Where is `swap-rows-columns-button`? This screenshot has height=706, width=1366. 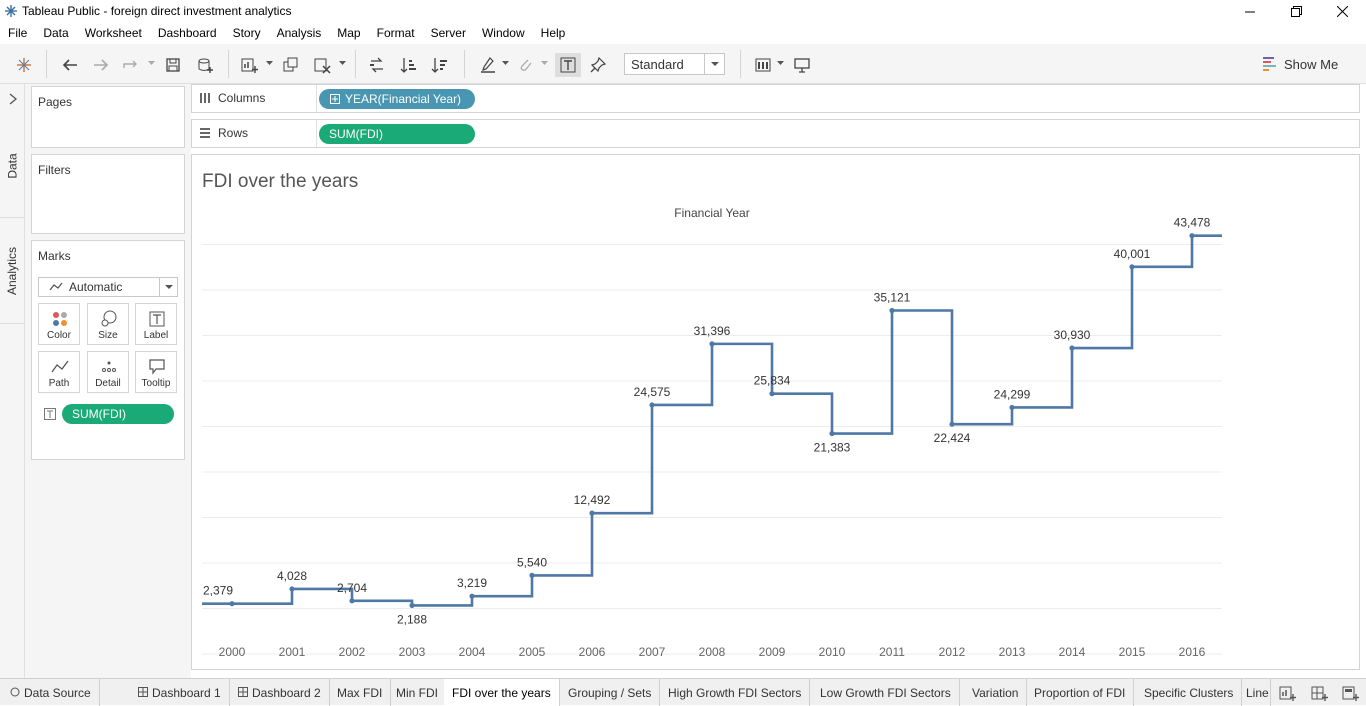 swap-rows-columns-button is located at coordinates (377, 65).